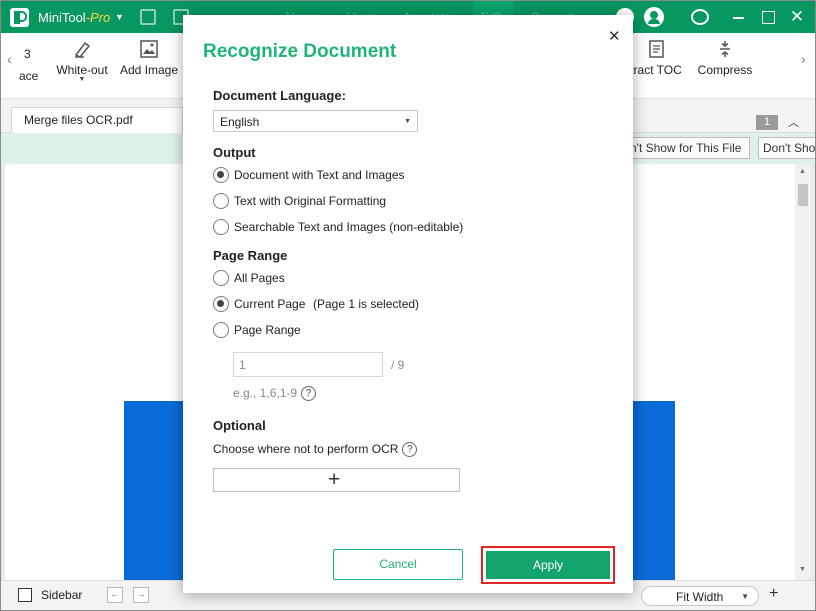 The height and width of the screenshot is (611, 816). Describe the element at coordinates (725, 49) in the screenshot. I see `compress-icon` at that location.